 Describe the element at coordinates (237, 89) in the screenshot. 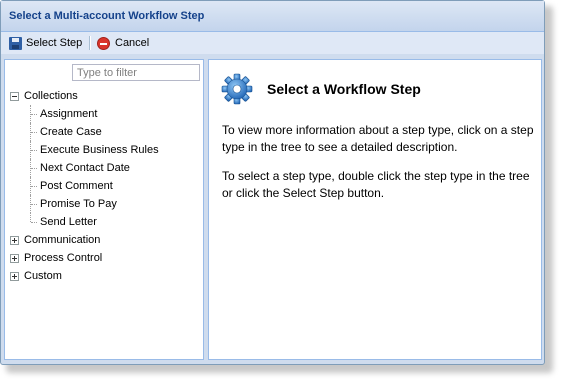

I see `gear-icon` at that location.